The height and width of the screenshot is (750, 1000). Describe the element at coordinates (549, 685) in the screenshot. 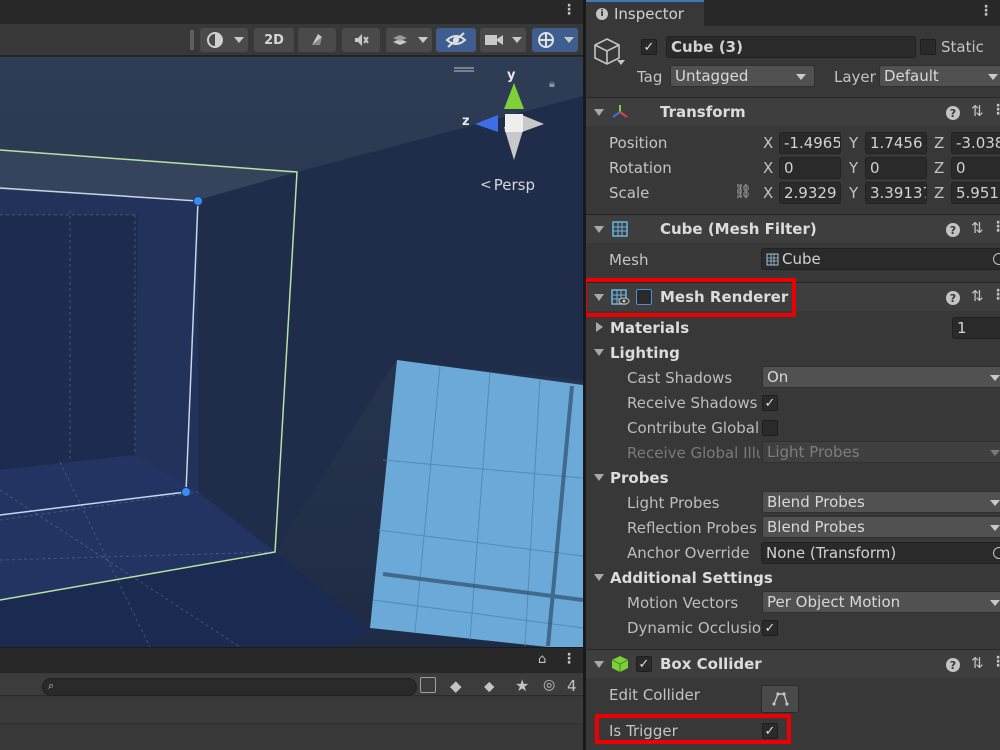

I see `hidden-packages-icon: ◎` at that location.